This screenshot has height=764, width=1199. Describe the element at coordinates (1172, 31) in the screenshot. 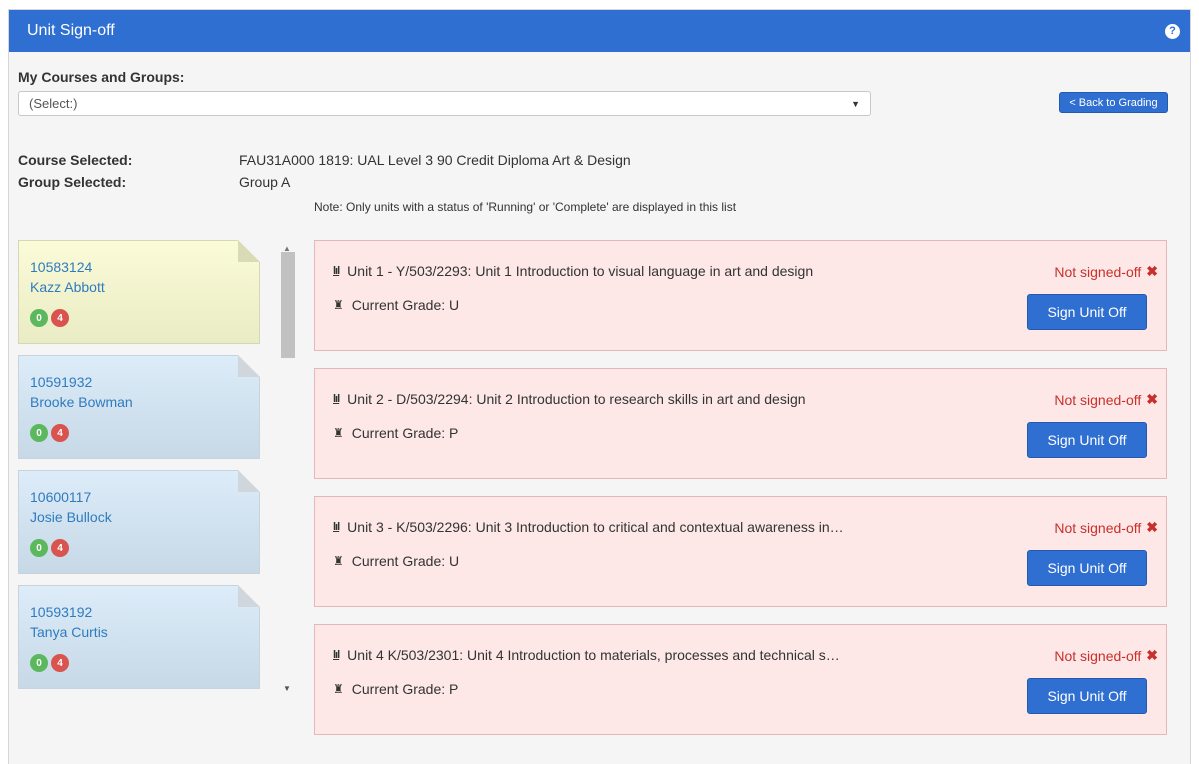

I see `help-icon: ?` at that location.